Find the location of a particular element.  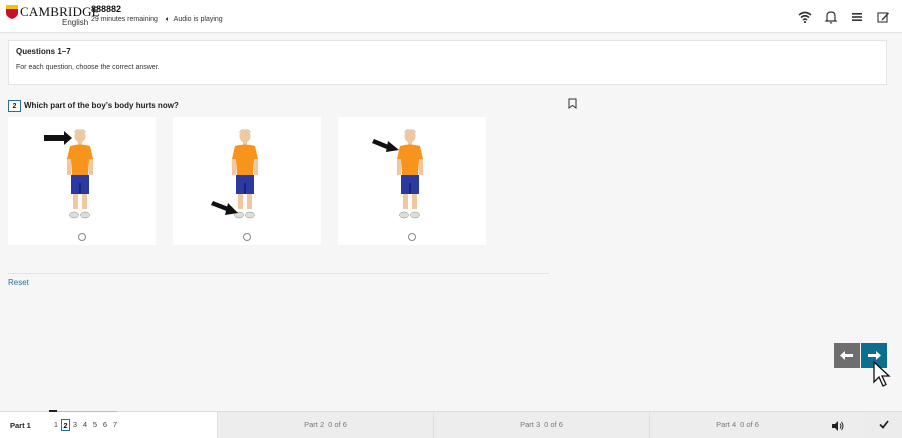

question-text: Which part of the boy’s body hurts now? is located at coordinates (101, 105).